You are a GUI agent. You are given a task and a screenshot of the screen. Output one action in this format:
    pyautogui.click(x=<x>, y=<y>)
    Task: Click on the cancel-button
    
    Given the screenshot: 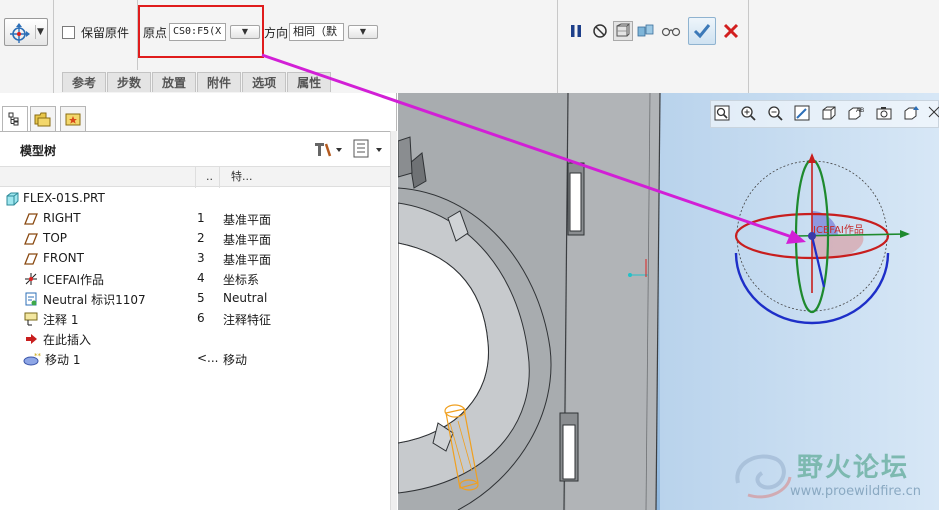 What is the action you would take?
    pyautogui.click(x=731, y=31)
    